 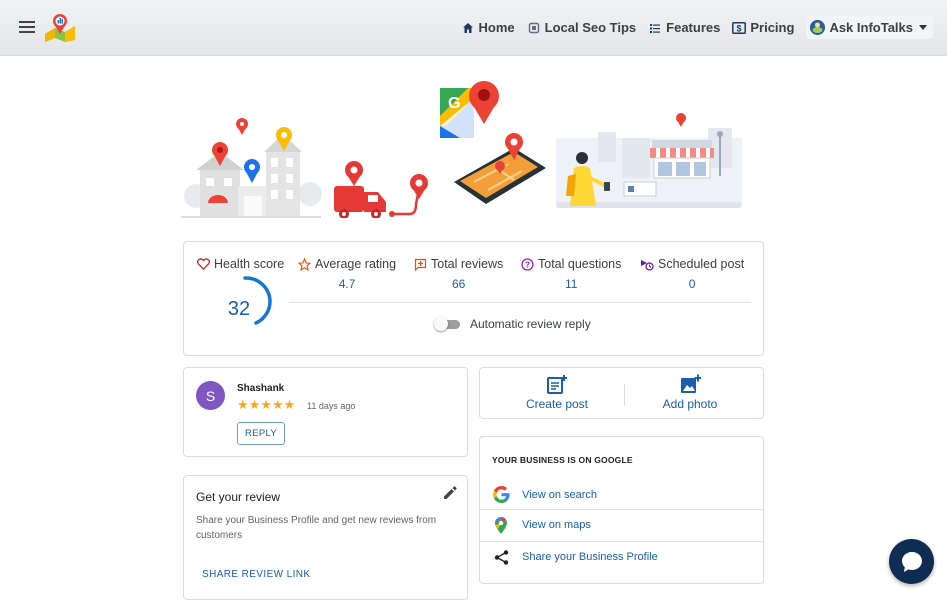 I want to click on nav-features: Features, so click(x=684, y=27).